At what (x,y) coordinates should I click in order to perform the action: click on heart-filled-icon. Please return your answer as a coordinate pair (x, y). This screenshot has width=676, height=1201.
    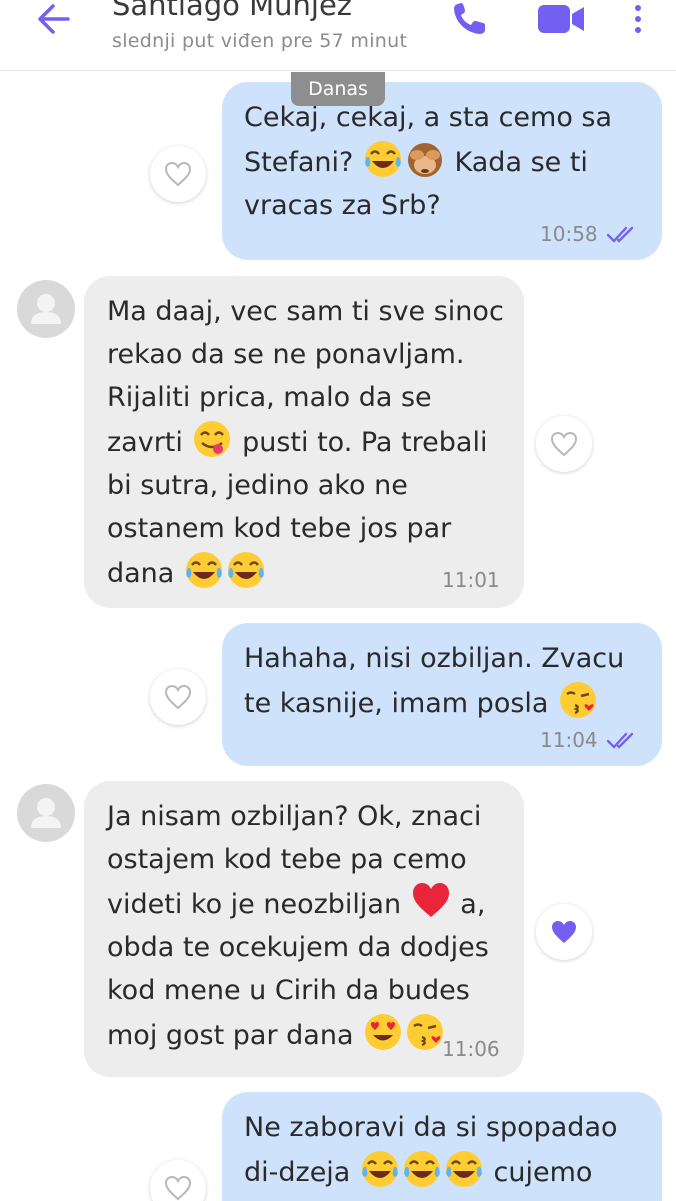
    Looking at the image, I should click on (564, 932).